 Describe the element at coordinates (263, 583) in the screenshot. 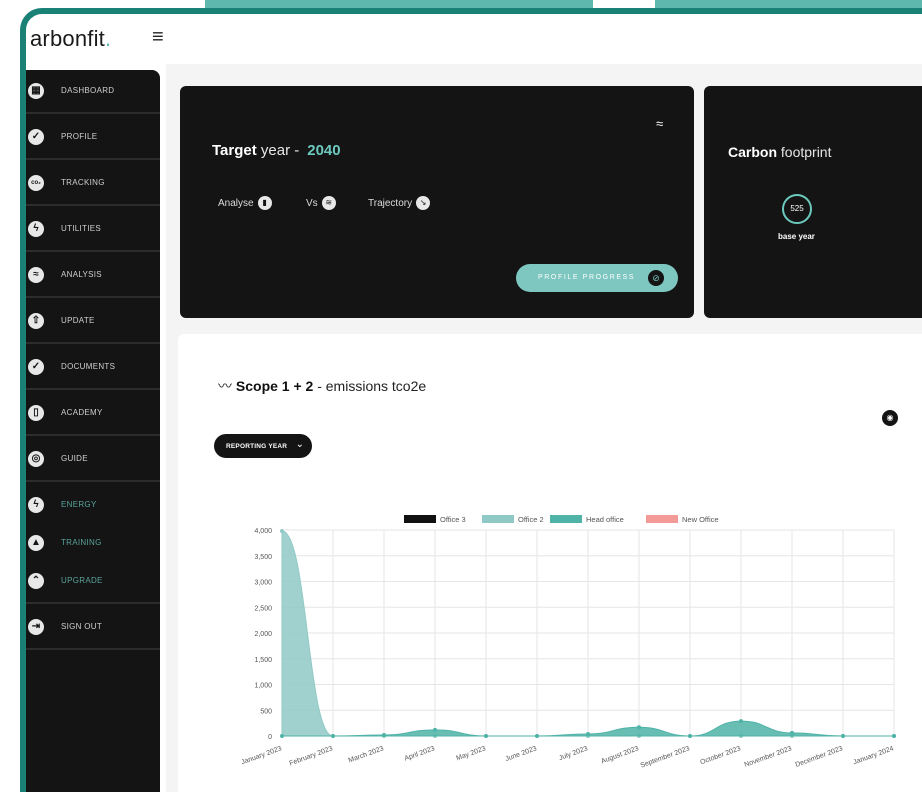

I see `y-tick-label: 3,000` at that location.